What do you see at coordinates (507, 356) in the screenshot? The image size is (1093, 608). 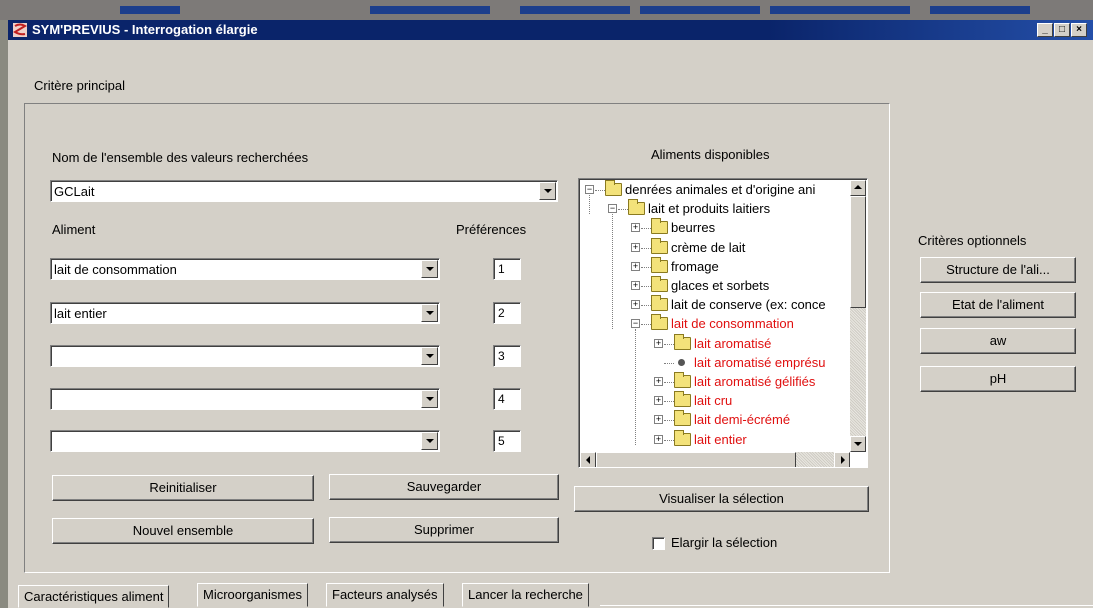 I see `preference-field-3: 3` at bounding box center [507, 356].